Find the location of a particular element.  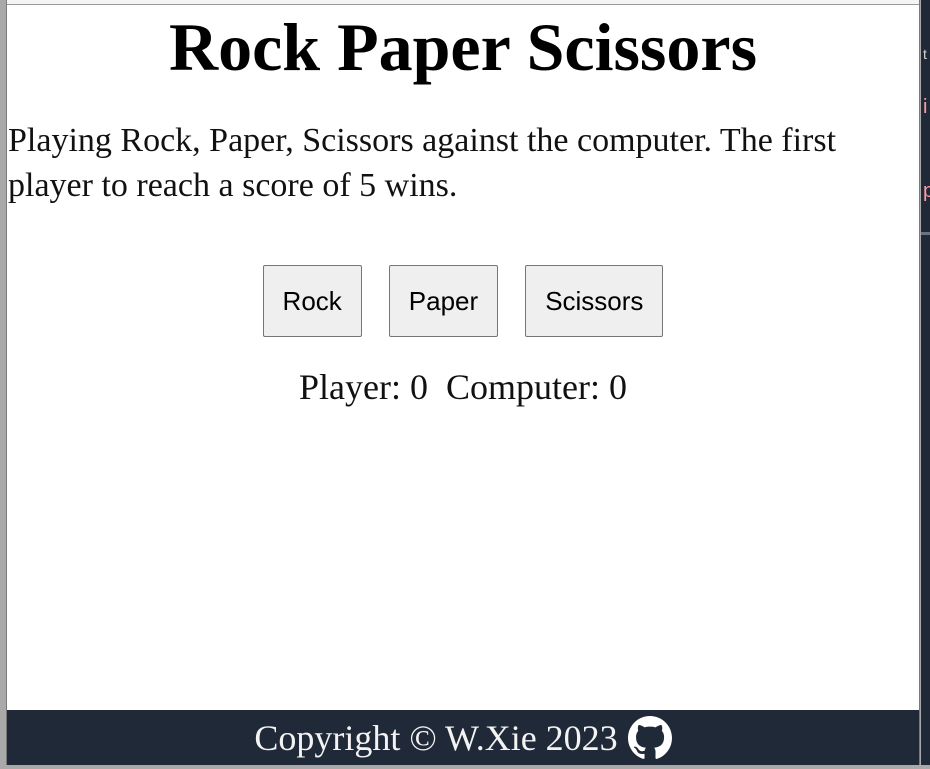

background-link-fragment: i is located at coordinates (925, 107).